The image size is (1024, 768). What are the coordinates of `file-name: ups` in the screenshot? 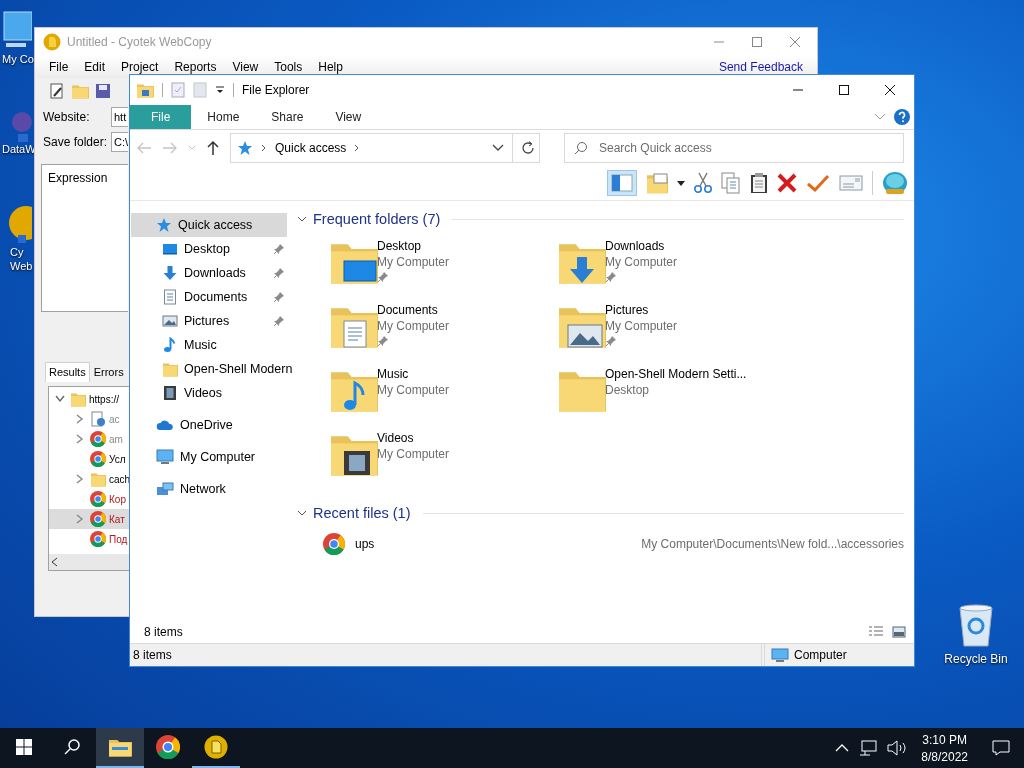 It's located at (365, 544).